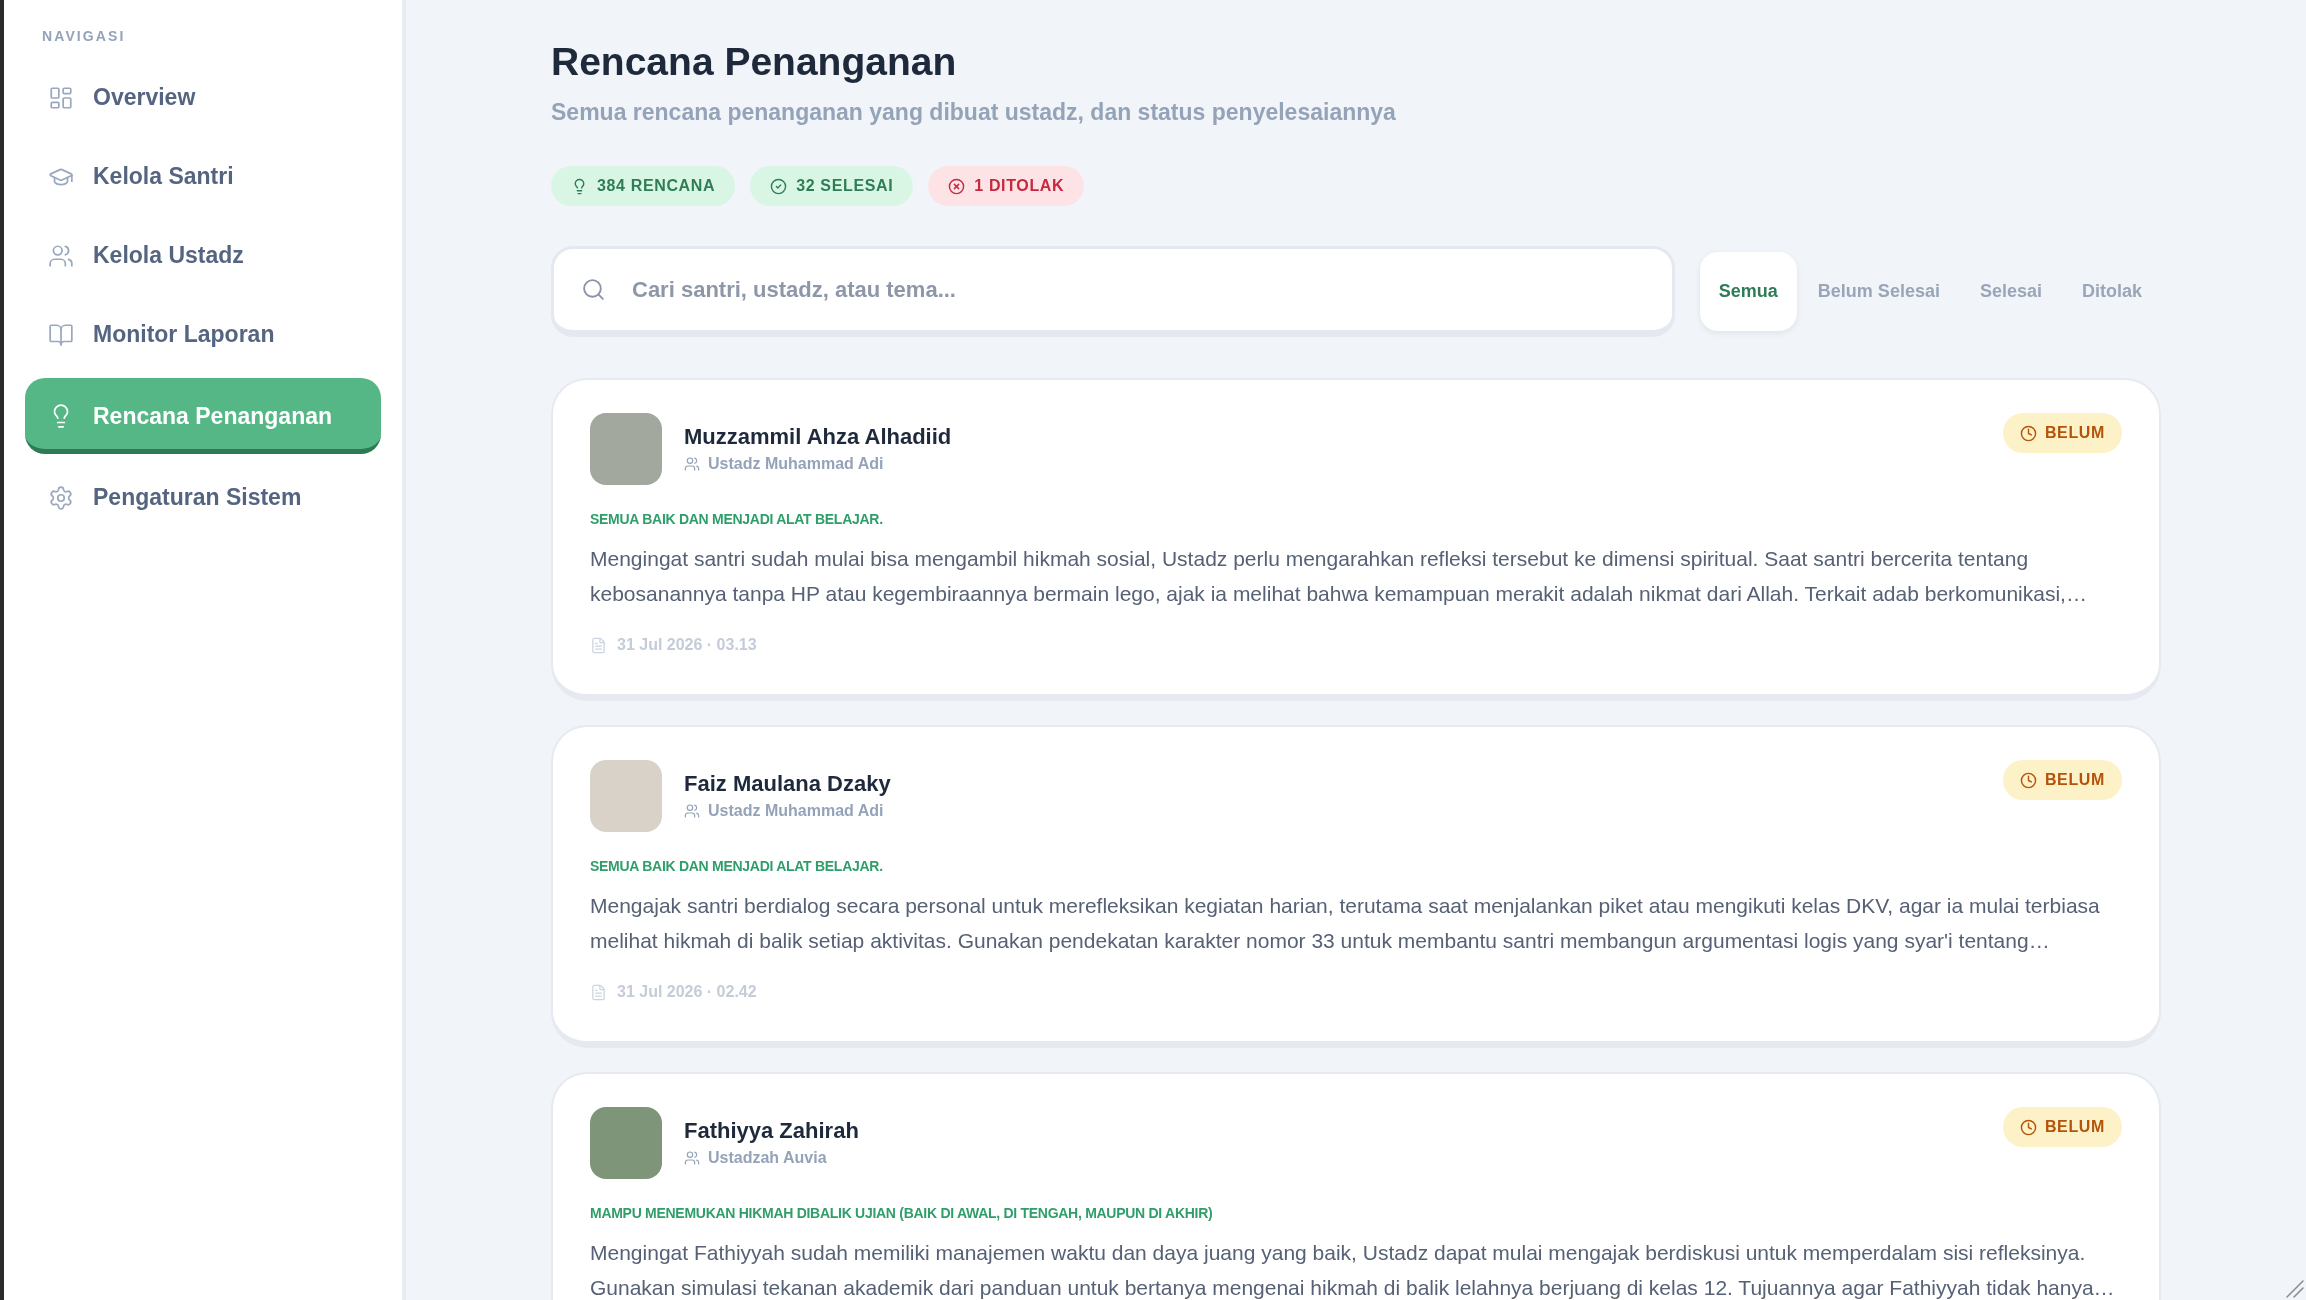  I want to click on book-icon, so click(61, 334).